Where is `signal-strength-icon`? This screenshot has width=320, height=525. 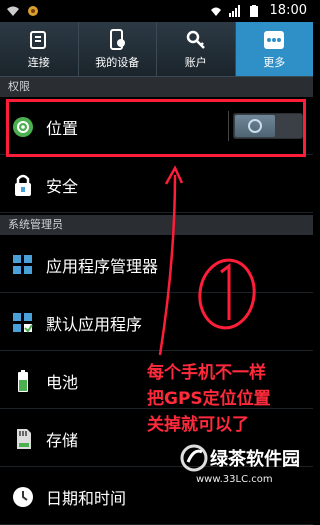 signal-strength-icon is located at coordinates (234, 11).